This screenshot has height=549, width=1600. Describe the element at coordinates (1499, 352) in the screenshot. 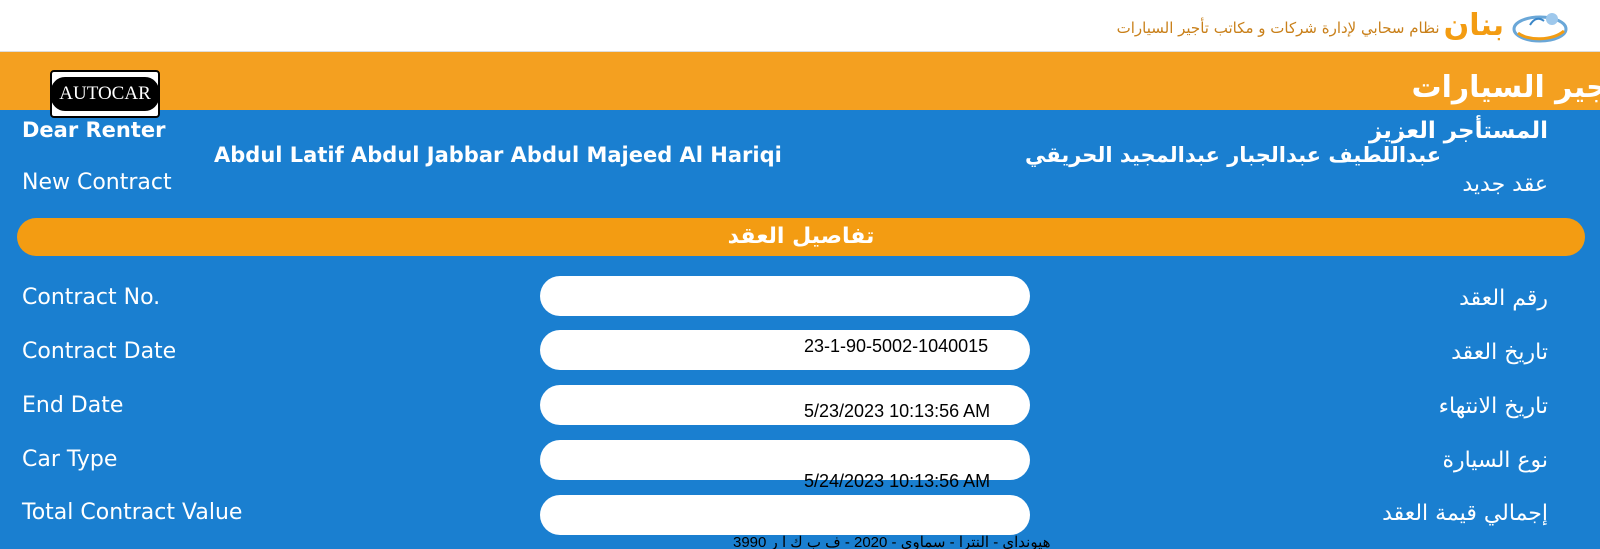

I see `label-contract-date-ar: تاريخ العقد` at that location.